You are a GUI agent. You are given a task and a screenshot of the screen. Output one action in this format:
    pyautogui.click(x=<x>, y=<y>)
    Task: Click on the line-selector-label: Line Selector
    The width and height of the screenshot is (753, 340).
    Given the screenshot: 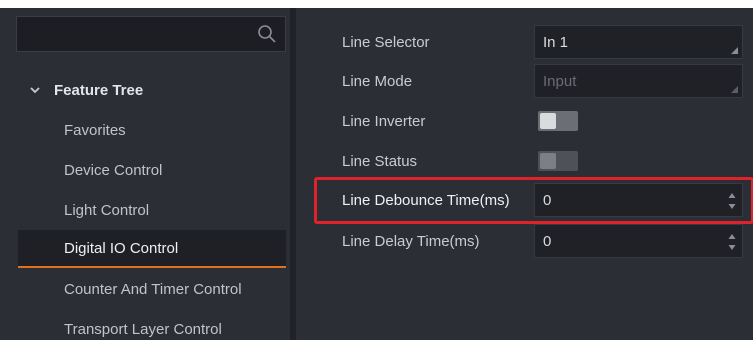 What is the action you would take?
    pyautogui.click(x=386, y=42)
    